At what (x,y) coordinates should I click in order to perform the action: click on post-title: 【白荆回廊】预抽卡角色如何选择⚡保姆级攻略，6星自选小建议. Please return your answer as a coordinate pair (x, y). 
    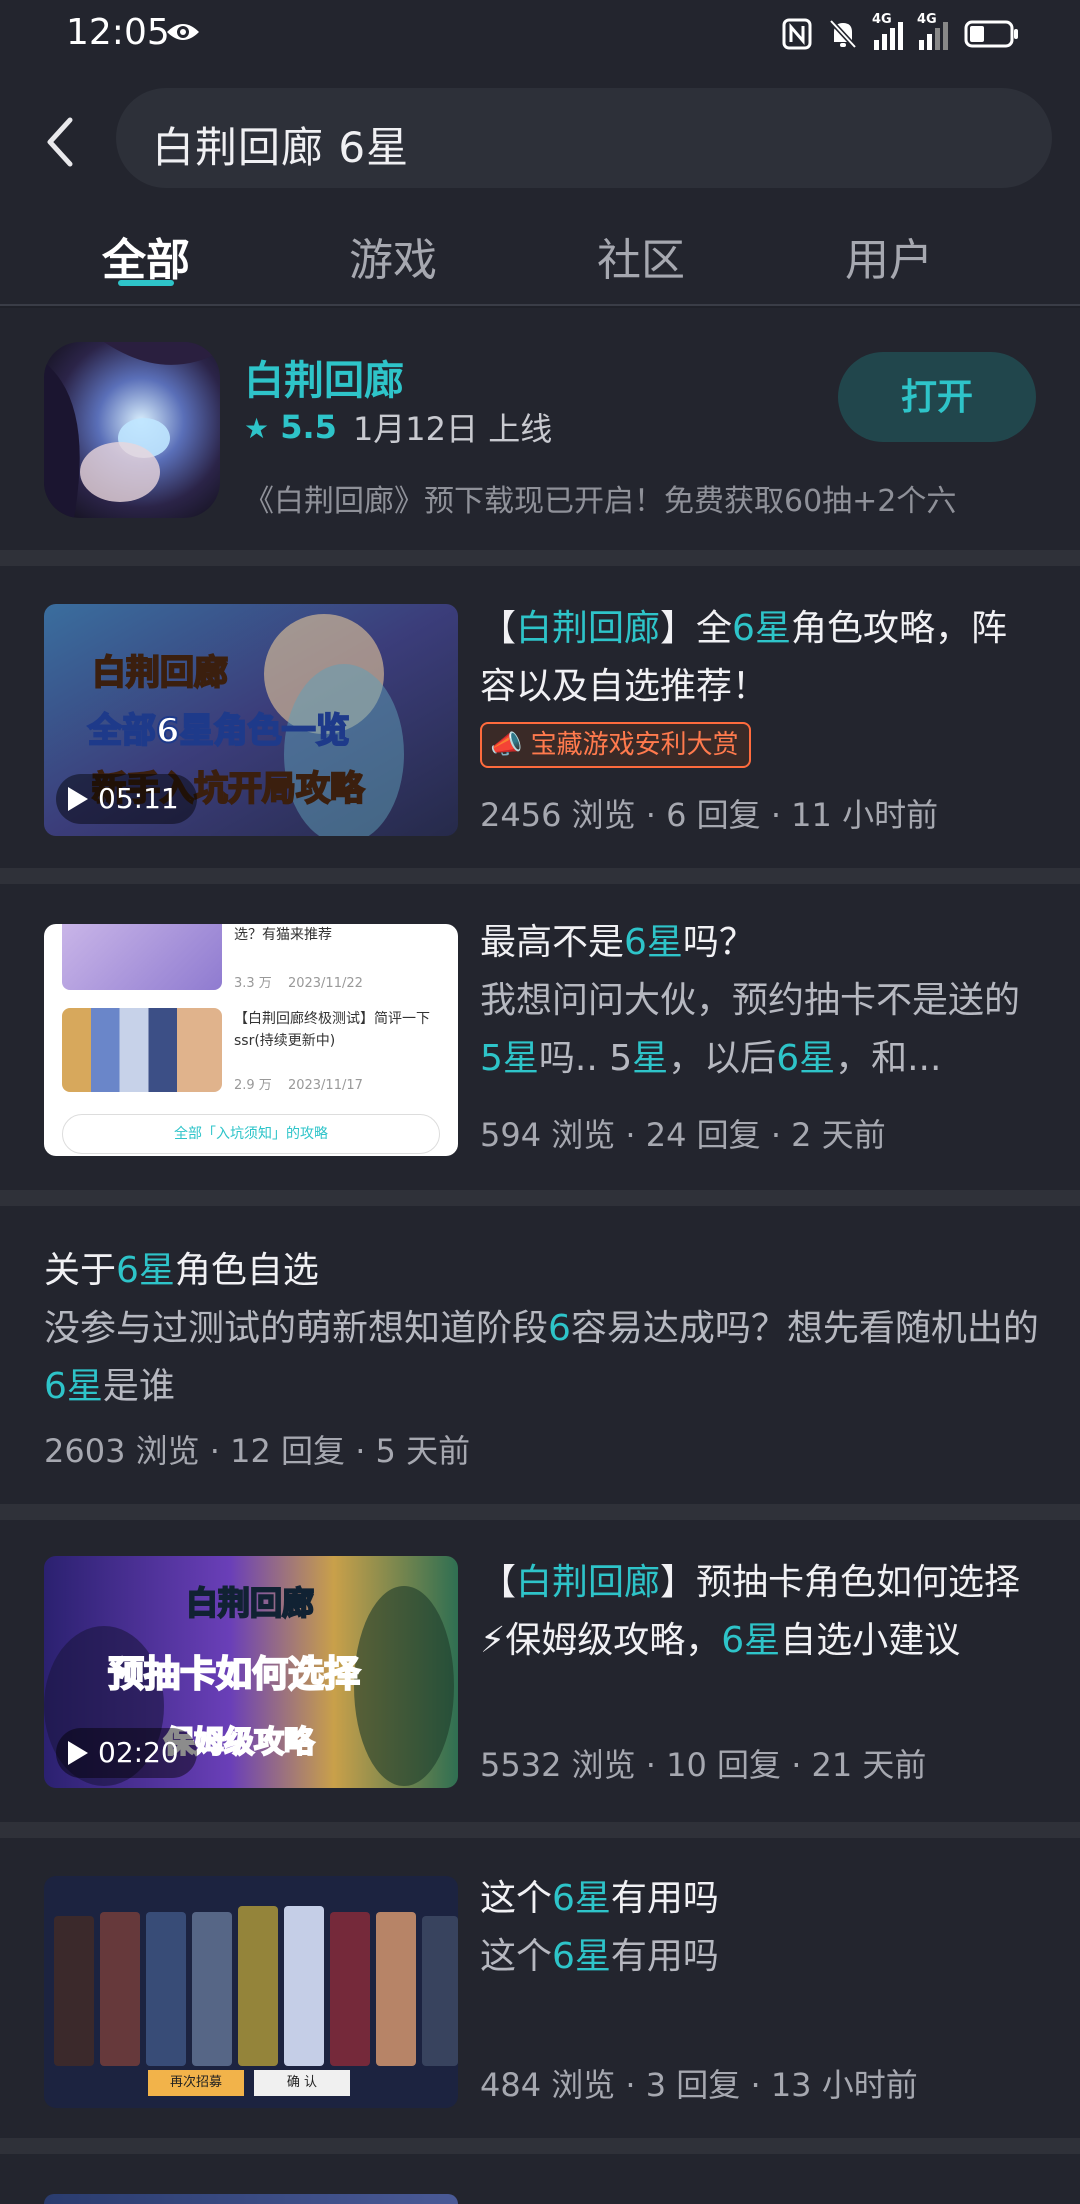
    Looking at the image, I should click on (760, 1612).